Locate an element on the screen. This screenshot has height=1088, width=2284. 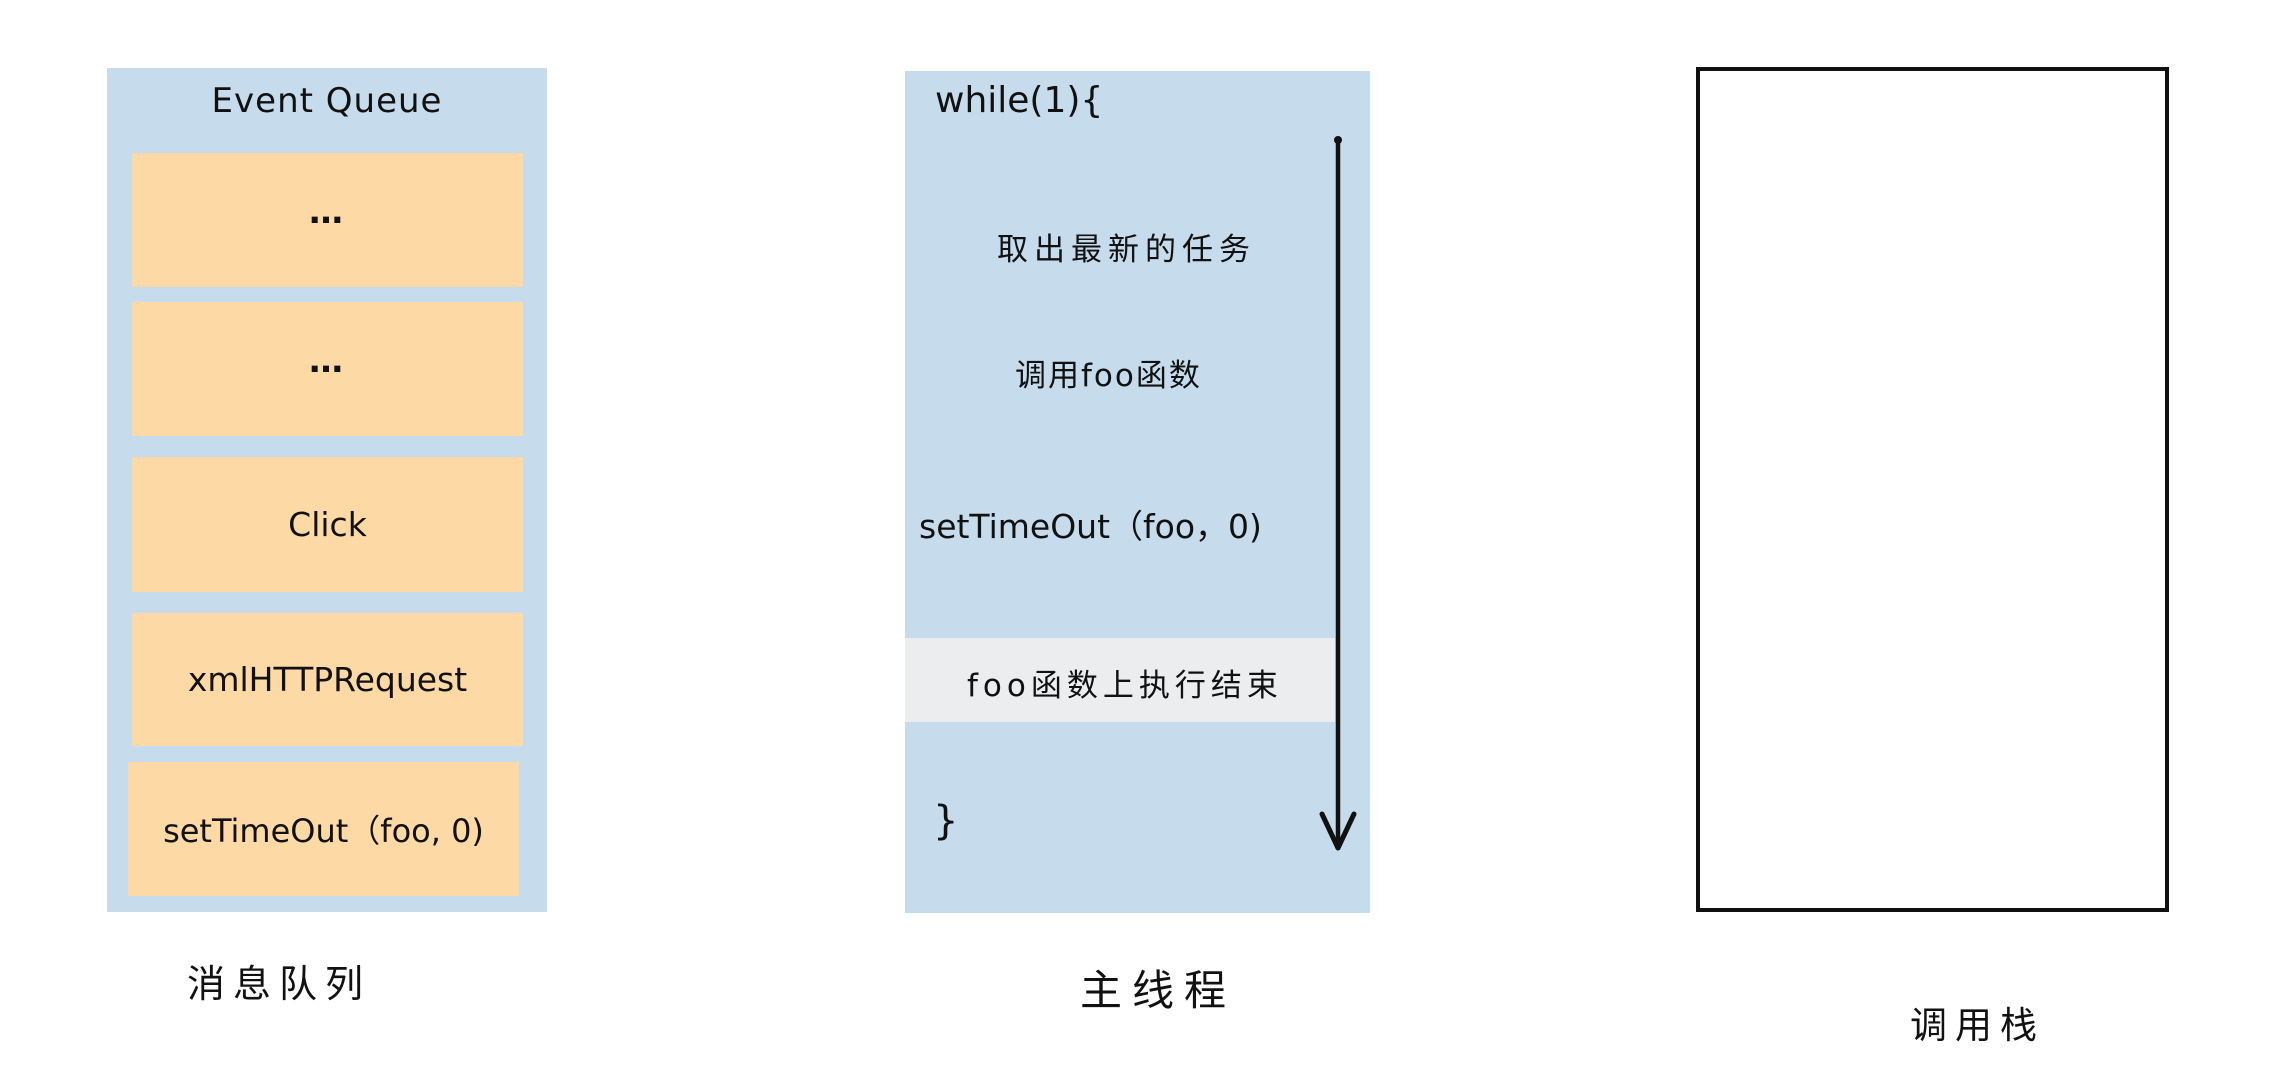
queue-item-label: setTimeOut（foo, 0) is located at coordinates (323, 831).